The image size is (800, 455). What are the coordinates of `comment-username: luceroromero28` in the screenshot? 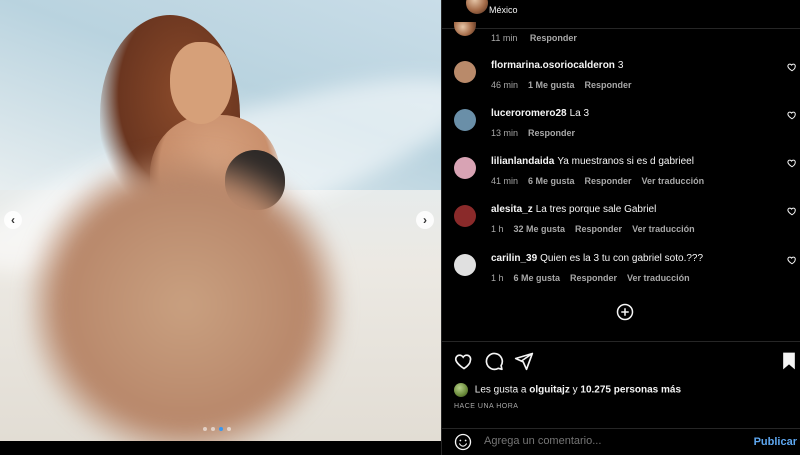 It's located at (529, 113).